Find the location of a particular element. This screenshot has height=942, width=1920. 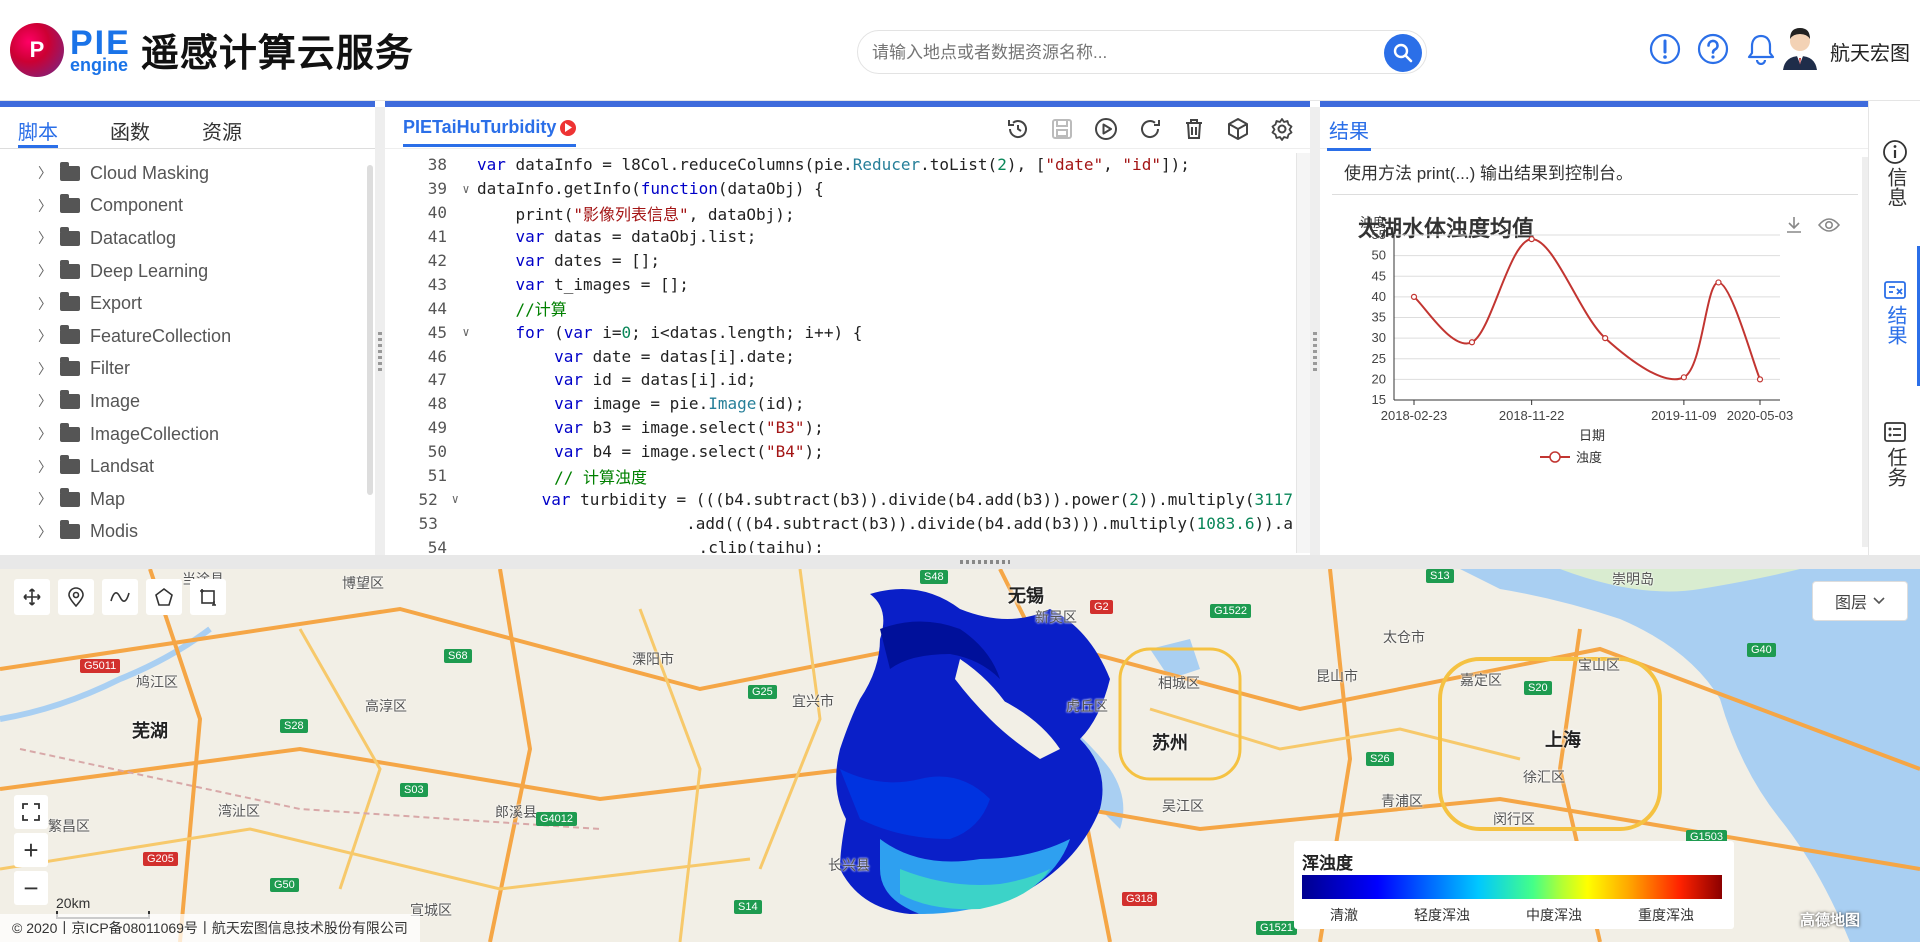

logo-wordmark: PIE engine is located at coordinates (100, 50).